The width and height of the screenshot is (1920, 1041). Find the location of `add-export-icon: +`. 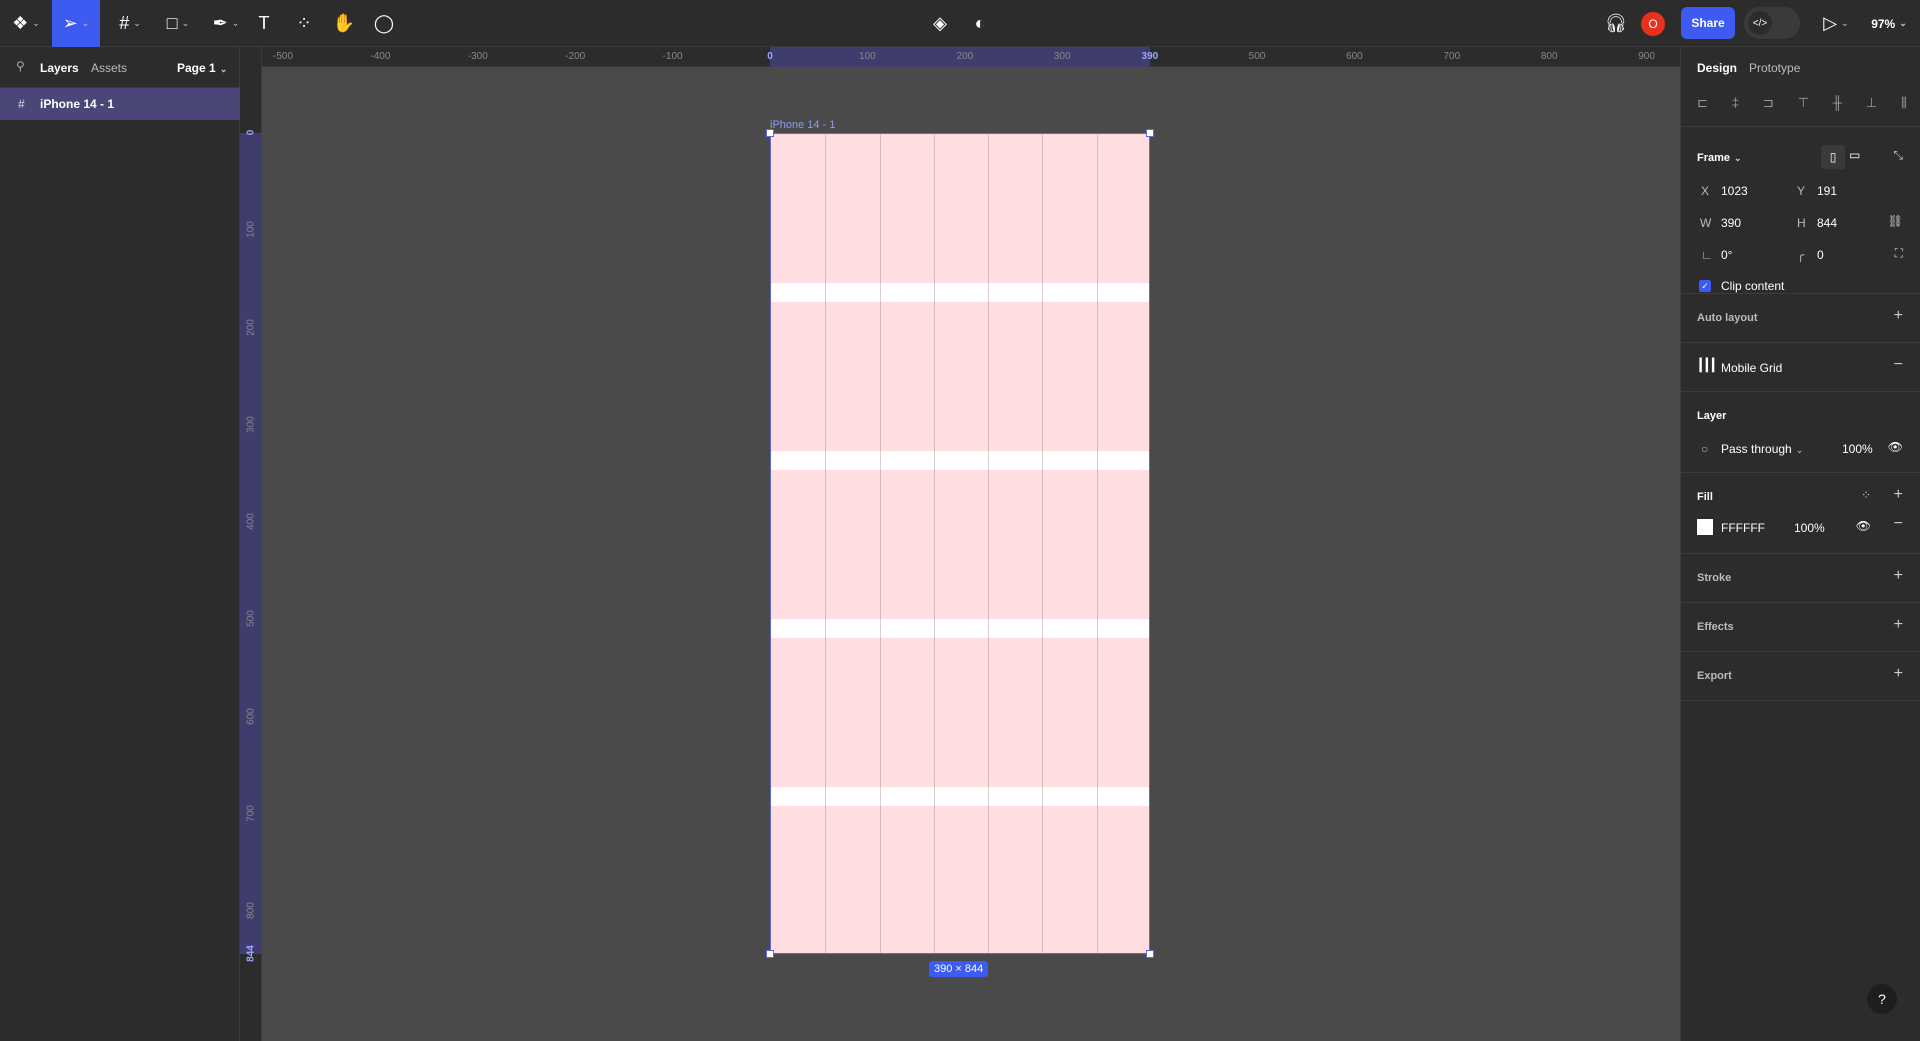

add-export-icon: + is located at coordinates (1898, 674).